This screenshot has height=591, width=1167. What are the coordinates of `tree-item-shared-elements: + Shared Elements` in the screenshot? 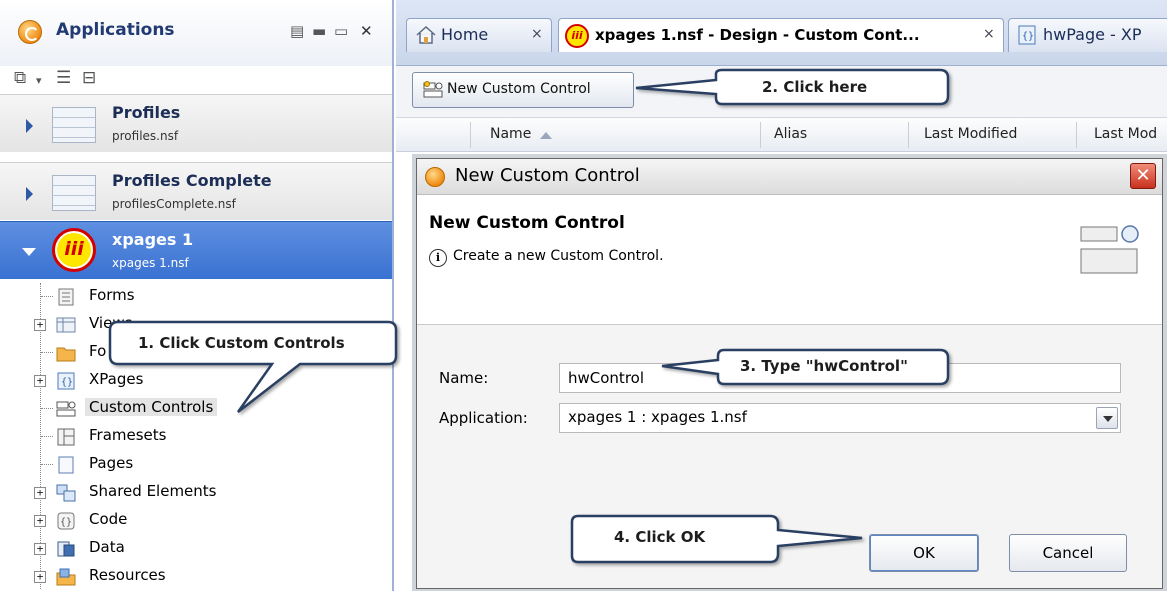 It's located at (196, 493).